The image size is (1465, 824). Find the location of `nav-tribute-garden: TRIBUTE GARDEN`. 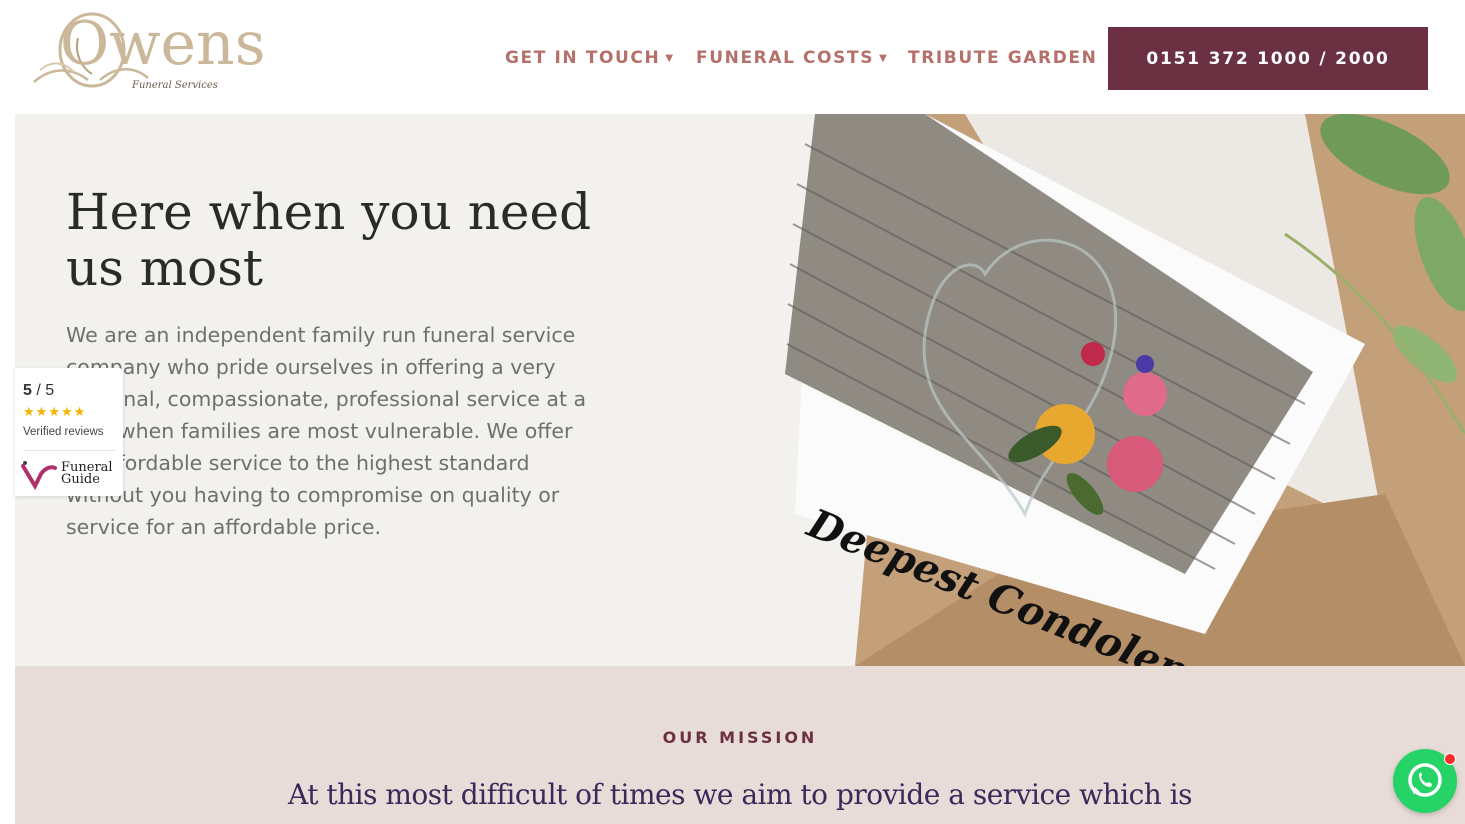

nav-tribute-garden: TRIBUTE GARDEN is located at coordinates (1002, 58).